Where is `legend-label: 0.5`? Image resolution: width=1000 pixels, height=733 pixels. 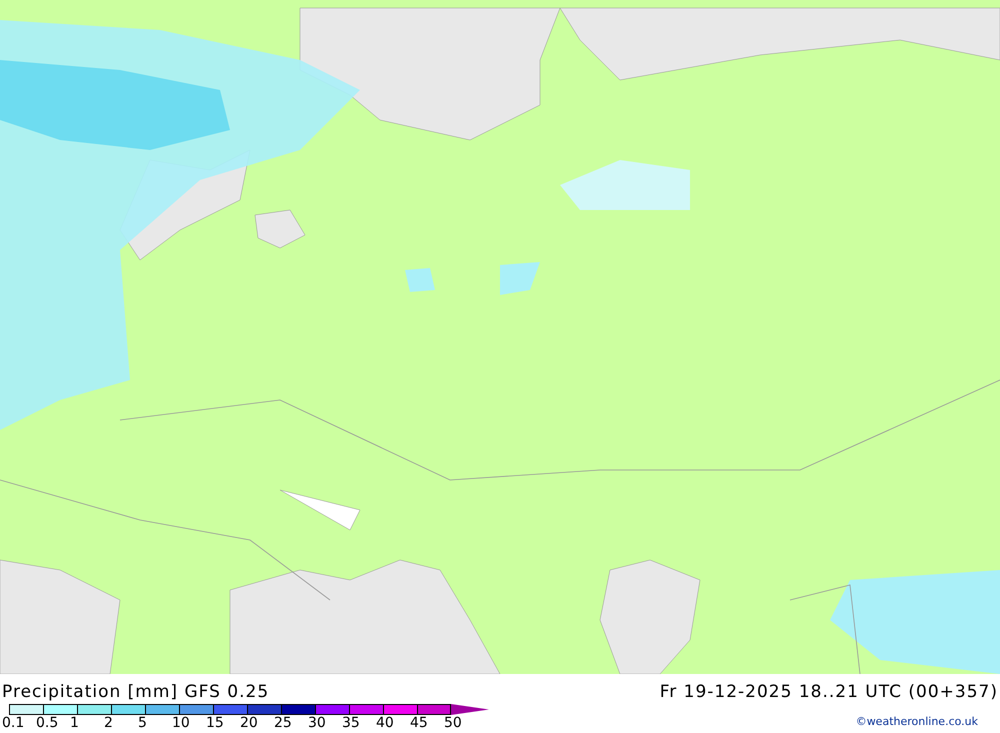
legend-label: 0.5 is located at coordinates (48, 723).